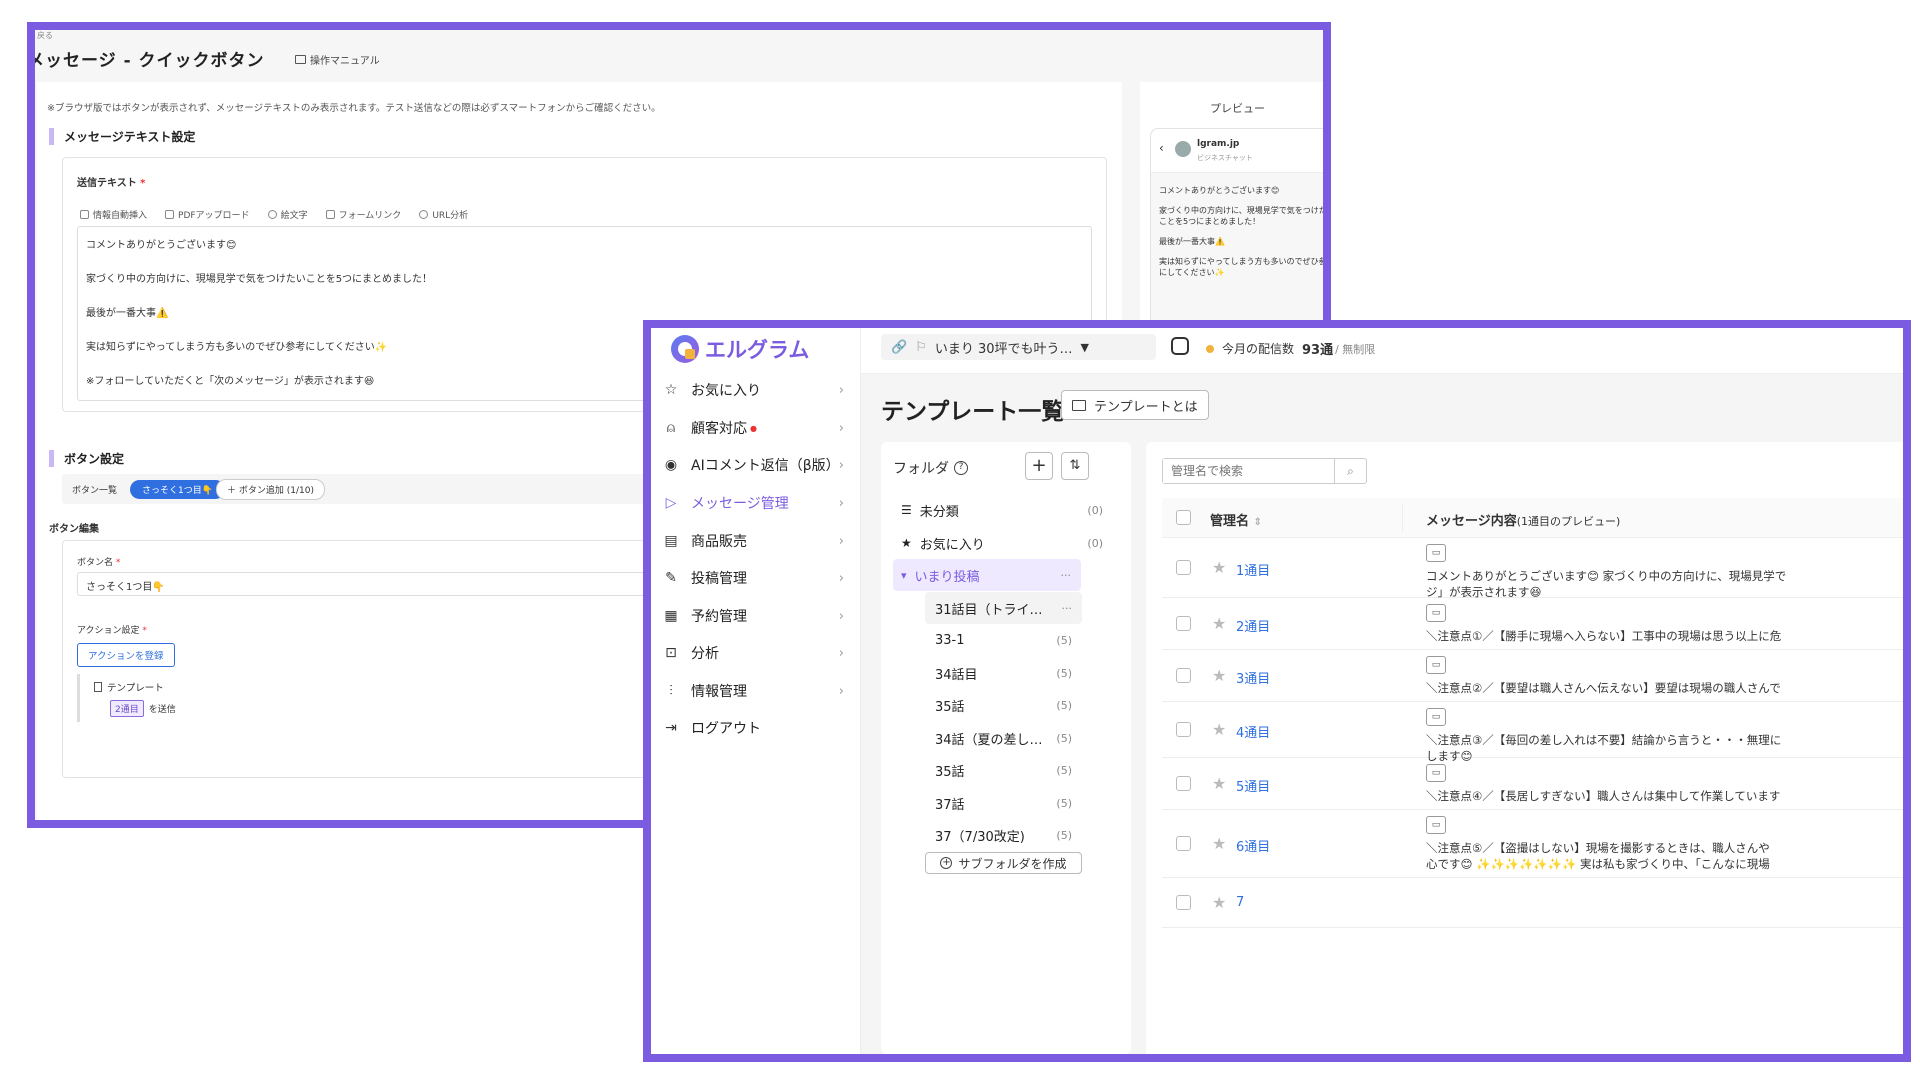  I want to click on template-name-link: 7, so click(1240, 902).